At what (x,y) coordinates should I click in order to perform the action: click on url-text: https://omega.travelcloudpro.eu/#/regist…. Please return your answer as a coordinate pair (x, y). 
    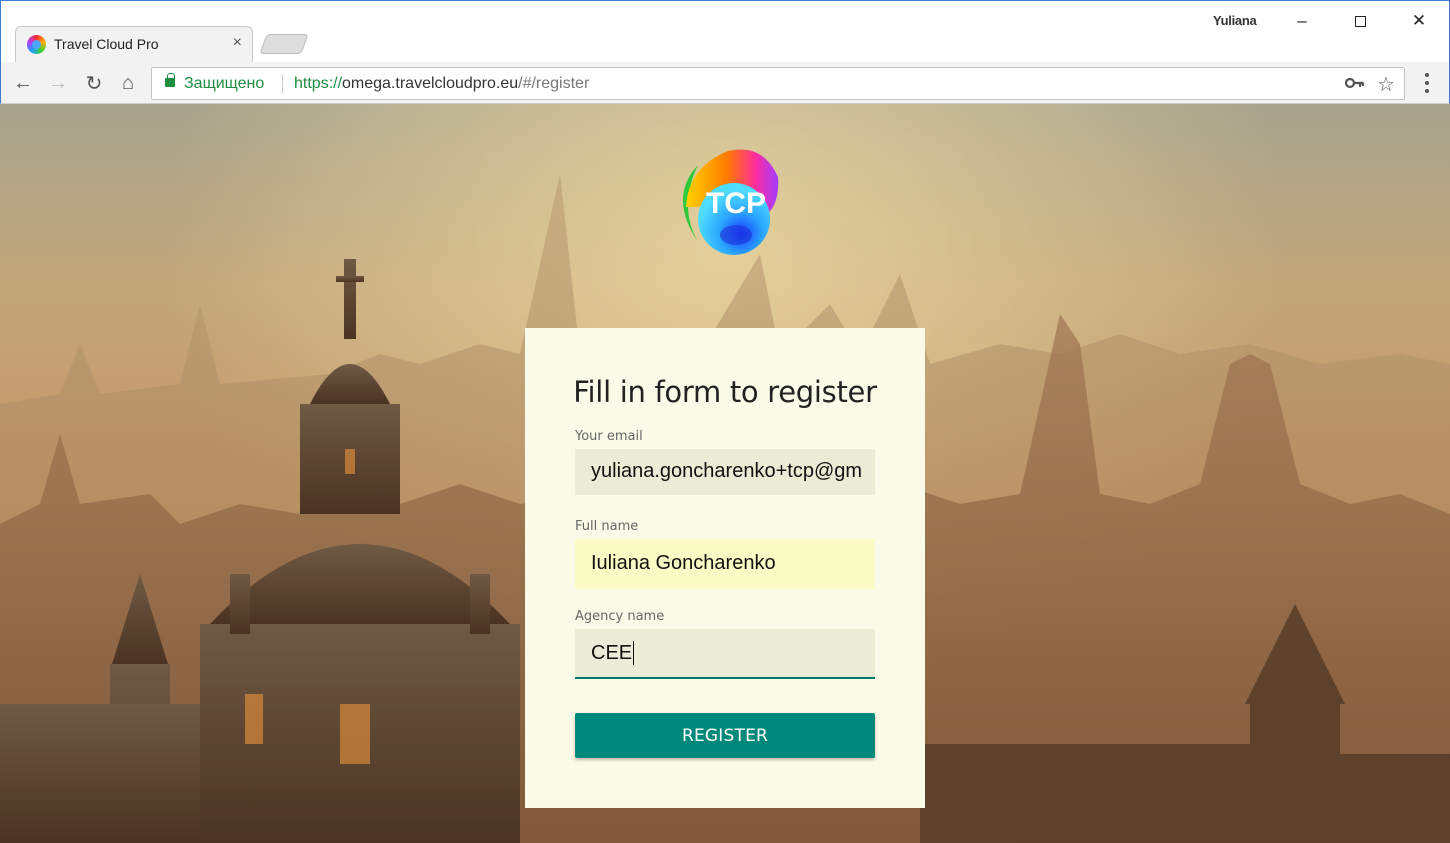
    Looking at the image, I should click on (441, 84).